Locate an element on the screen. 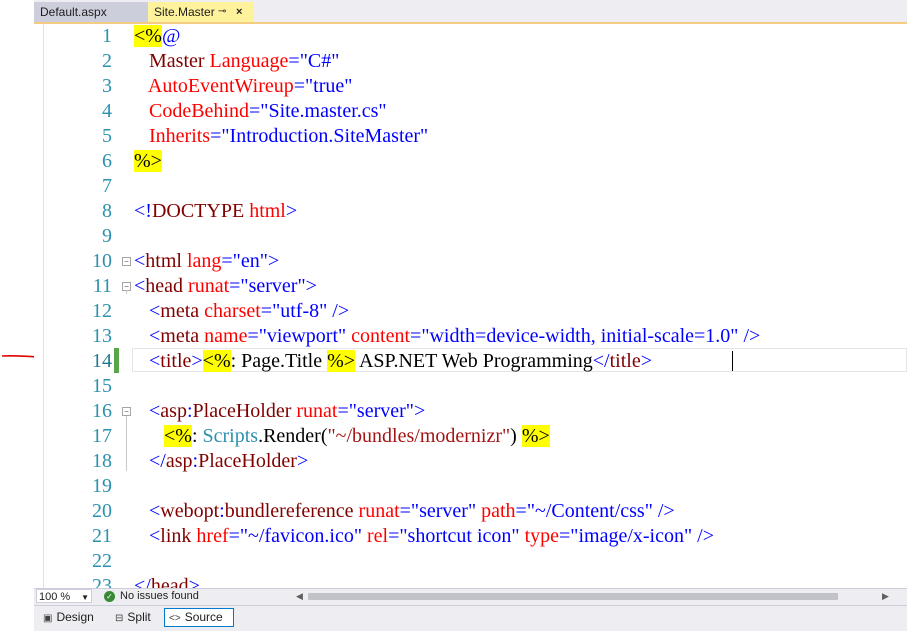 The image size is (907, 631). line-number: 10 is located at coordinates (102, 261).